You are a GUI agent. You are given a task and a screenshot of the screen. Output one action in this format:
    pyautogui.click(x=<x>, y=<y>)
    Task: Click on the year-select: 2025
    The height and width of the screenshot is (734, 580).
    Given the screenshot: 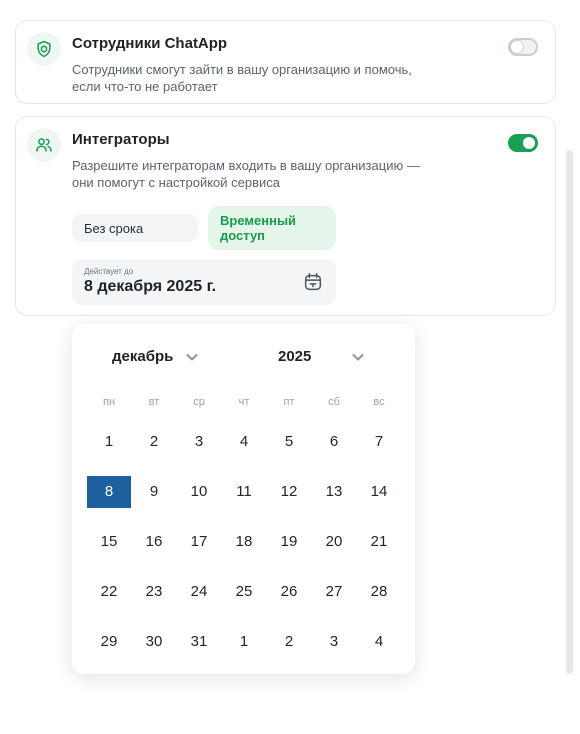 What is the action you would take?
    pyautogui.click(x=321, y=356)
    